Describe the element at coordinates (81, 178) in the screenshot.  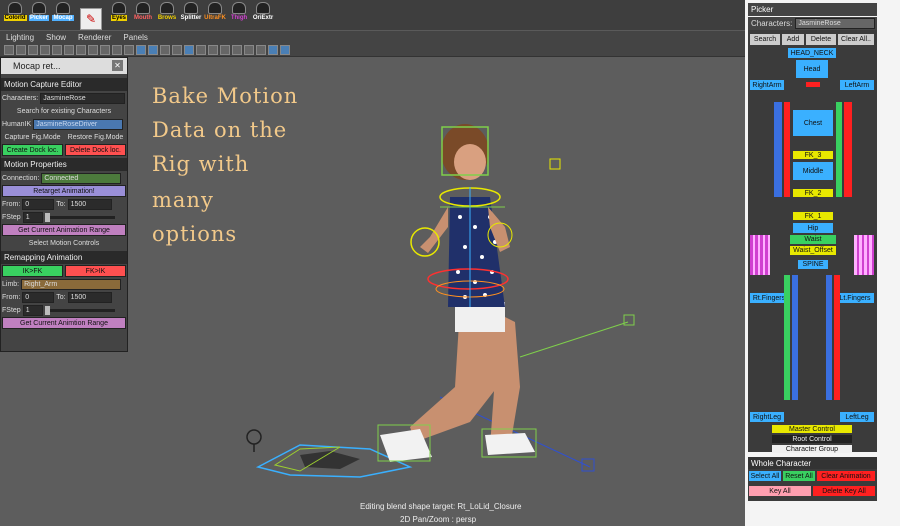
I see `connection-dropdown: Connected` at that location.